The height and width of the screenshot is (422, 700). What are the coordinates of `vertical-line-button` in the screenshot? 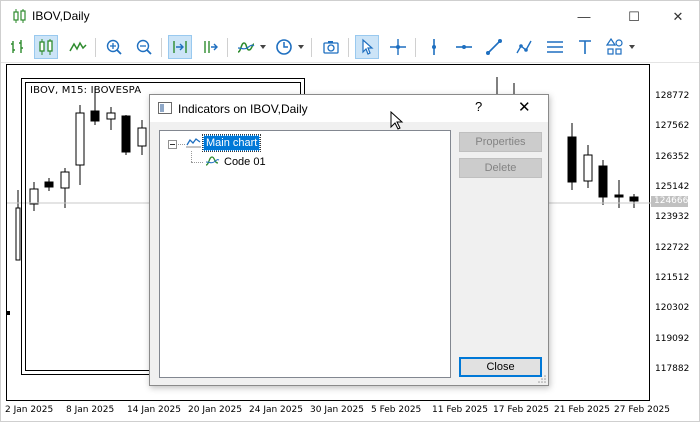 It's located at (434, 47).